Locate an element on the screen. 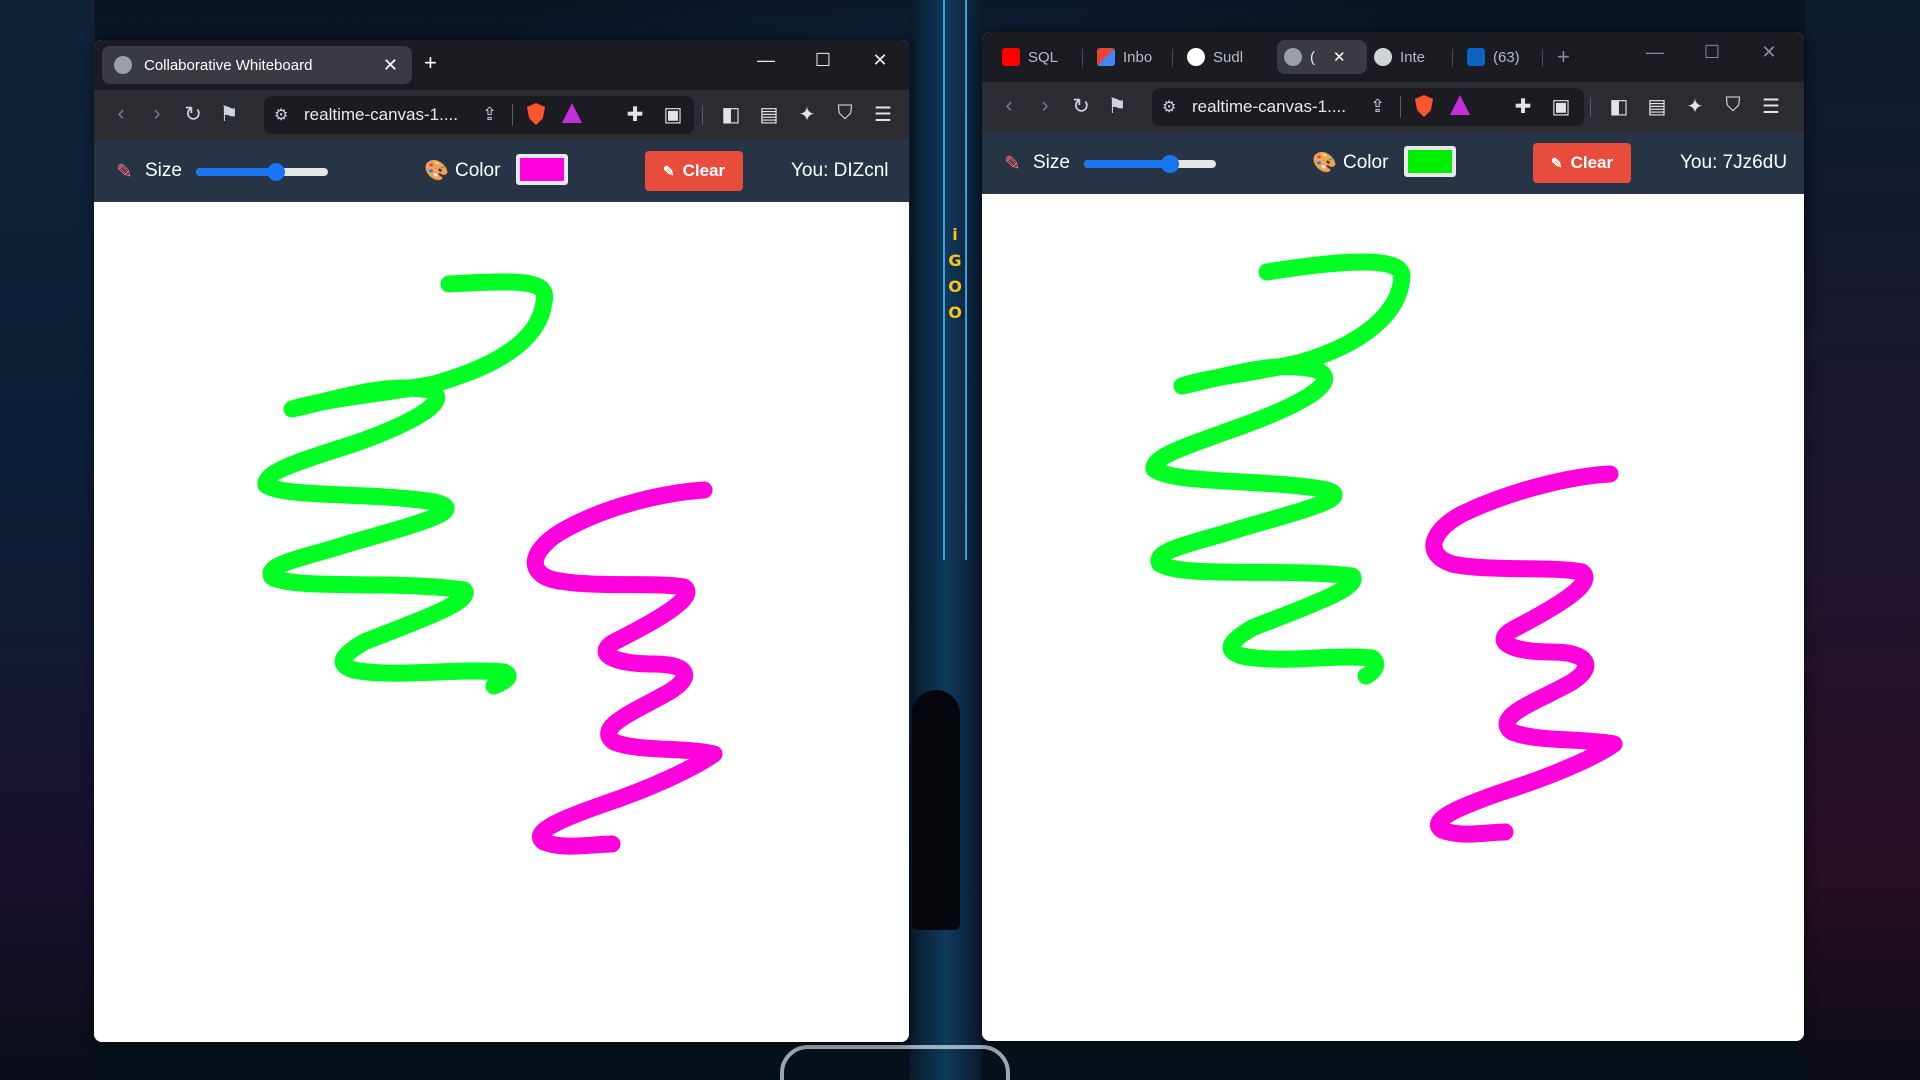 The height and width of the screenshot is (1080, 1920). tab-youtube: SQL is located at coordinates (1030, 57).